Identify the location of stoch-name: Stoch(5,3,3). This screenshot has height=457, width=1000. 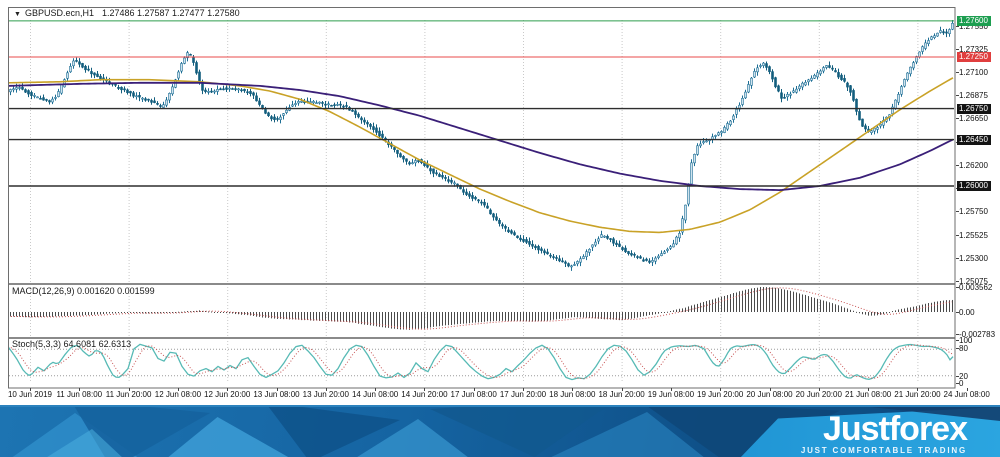
(37, 344).